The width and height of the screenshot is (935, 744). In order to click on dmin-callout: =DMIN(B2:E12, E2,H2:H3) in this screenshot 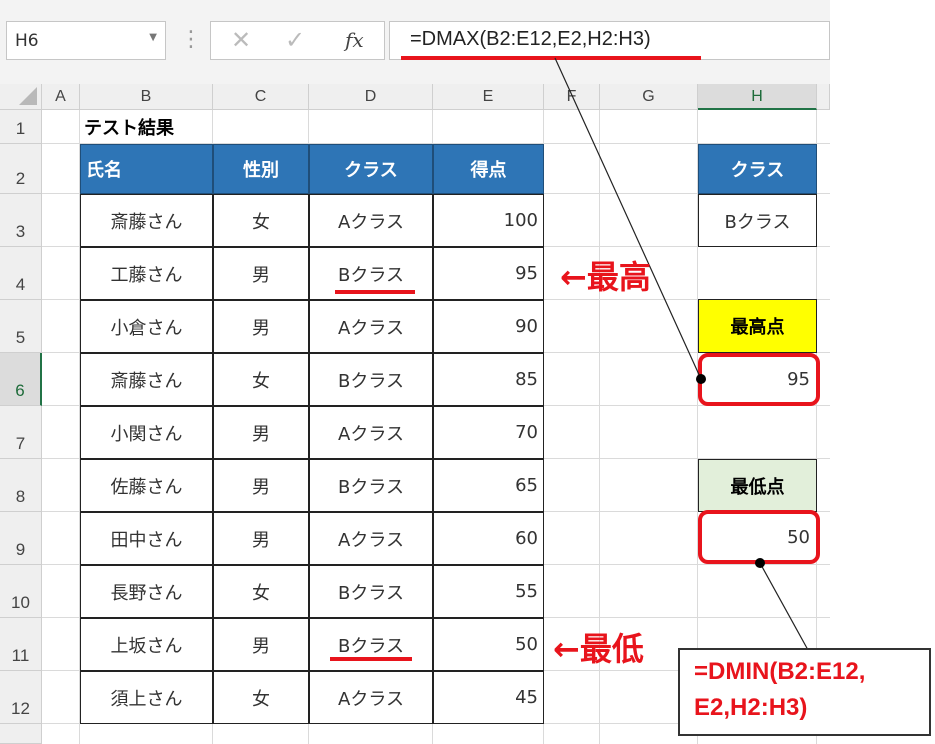, I will do `click(804, 692)`.